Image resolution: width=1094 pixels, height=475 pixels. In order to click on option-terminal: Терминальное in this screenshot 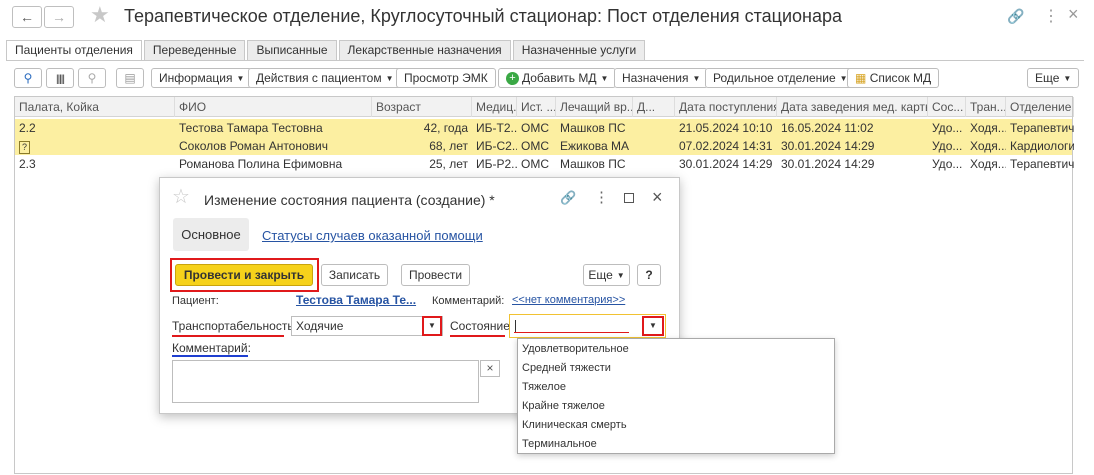, I will do `click(676, 444)`.